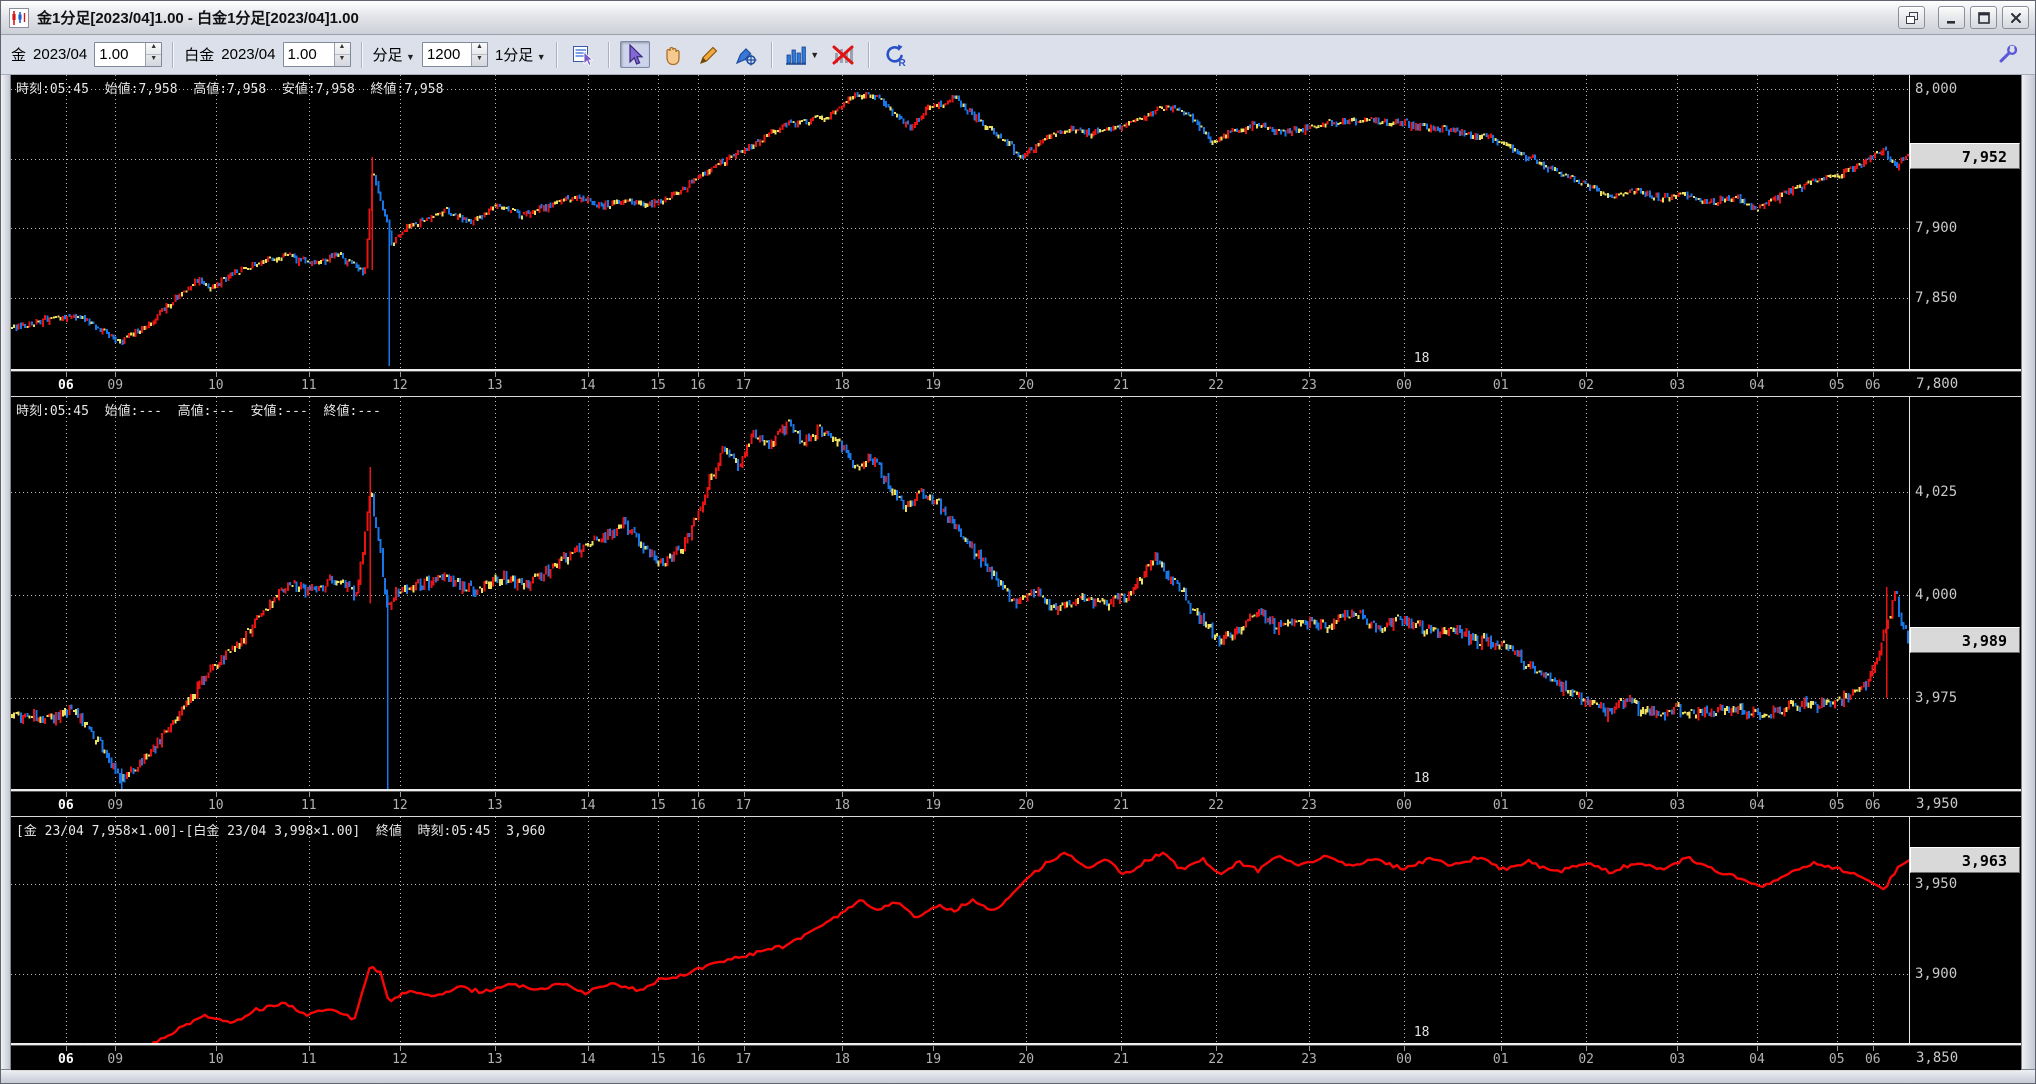 This screenshot has width=2036, height=1084. I want to click on titlebar: 金1分足[2023/04]1.00 - 白金1分足[2023/04]1.00, so click(1018, 18).